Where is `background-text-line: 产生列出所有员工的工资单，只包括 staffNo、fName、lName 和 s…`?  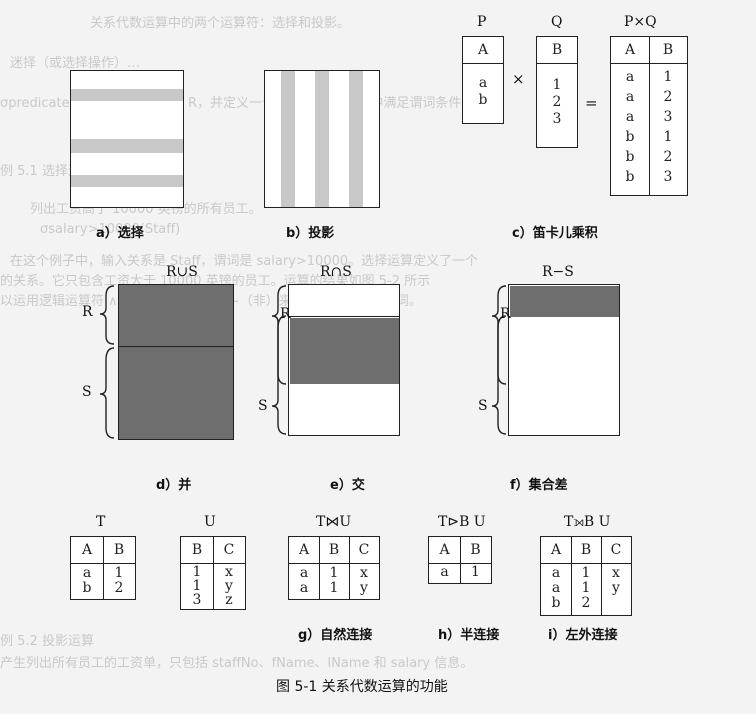 background-text-line: 产生列出所有员工的工资单，只包括 staffNo、fName、lName 和 s… is located at coordinates (237, 663).